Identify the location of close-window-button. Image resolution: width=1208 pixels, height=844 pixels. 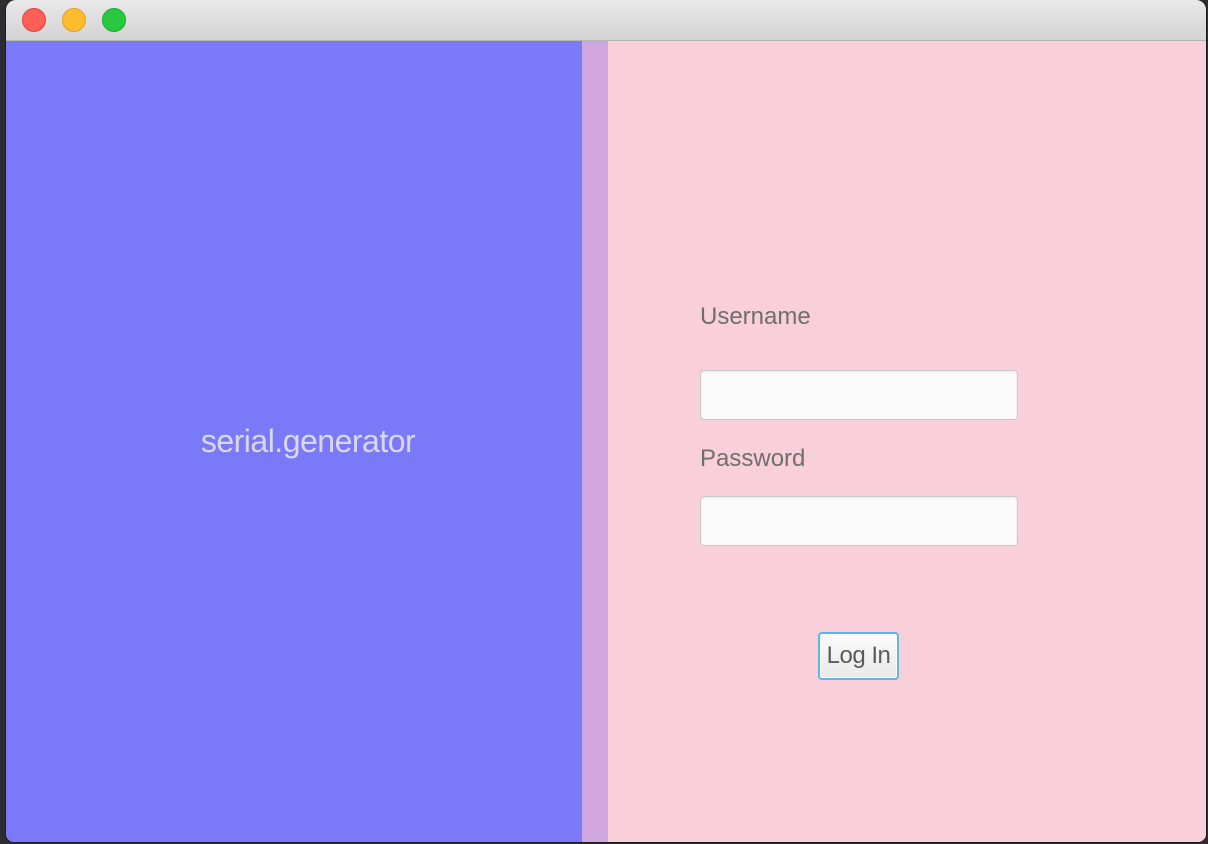
(34, 20).